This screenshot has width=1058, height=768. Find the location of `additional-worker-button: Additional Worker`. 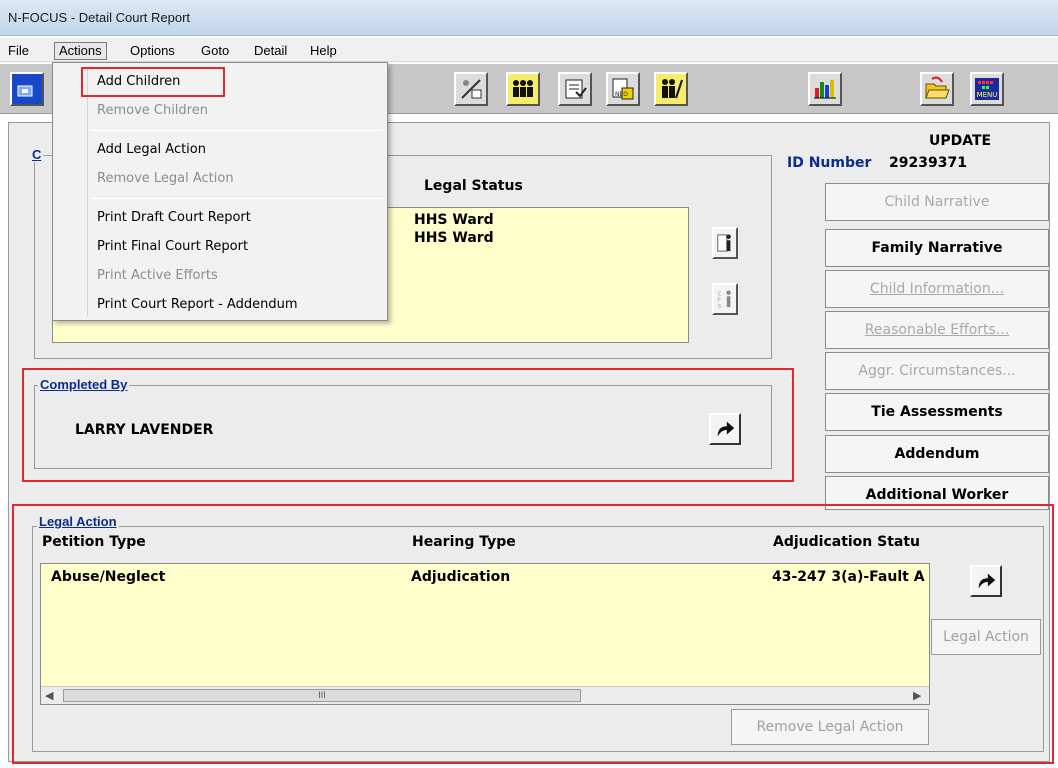

additional-worker-button: Additional Worker is located at coordinates (937, 493).